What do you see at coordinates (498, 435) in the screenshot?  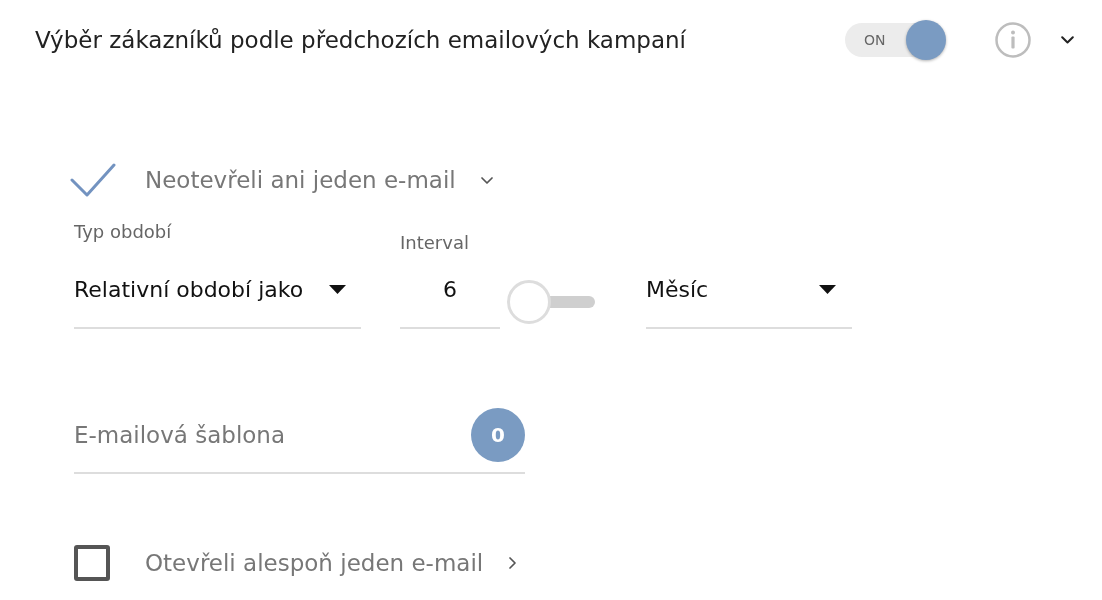 I see `count-badge: 0` at bounding box center [498, 435].